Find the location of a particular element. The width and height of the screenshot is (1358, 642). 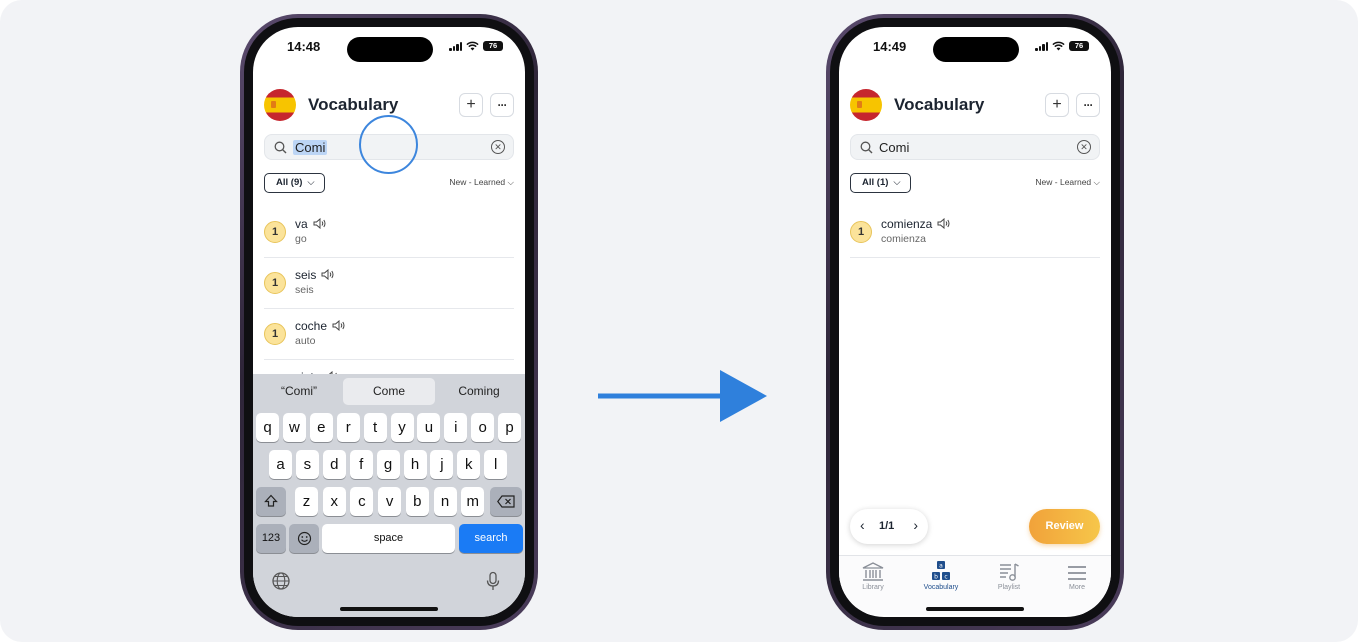

microphone-icon is located at coordinates (493, 581).